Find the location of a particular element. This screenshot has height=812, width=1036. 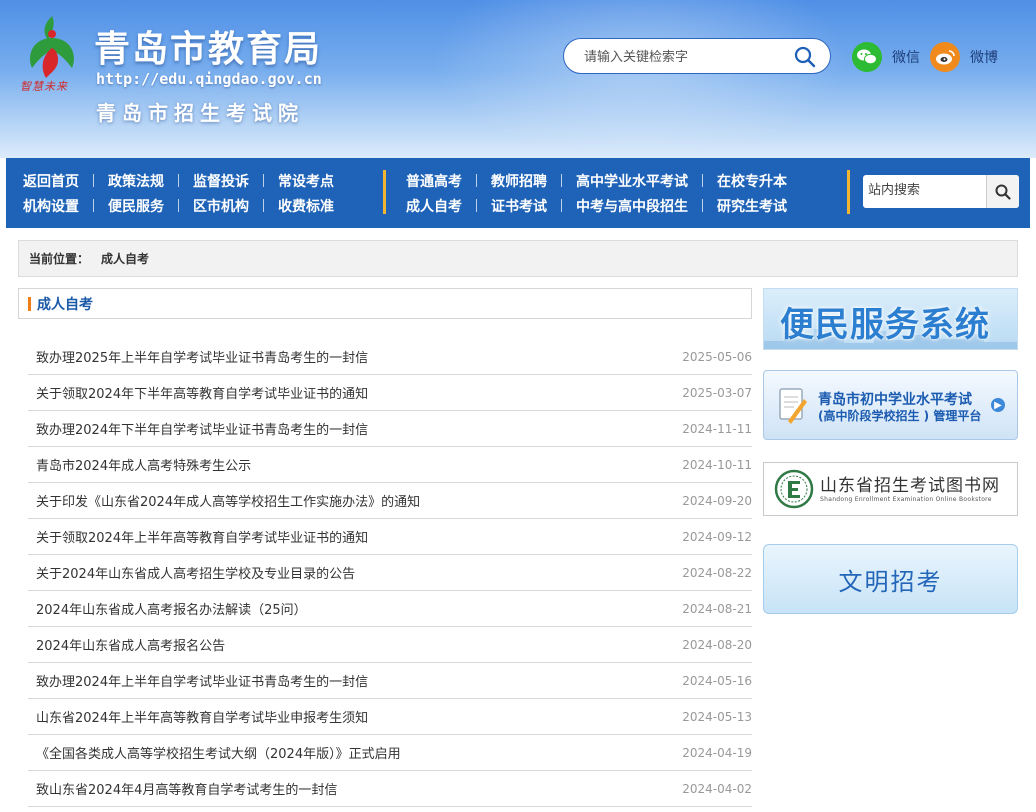

news-date: 2024-05-13 is located at coordinates (717, 716).